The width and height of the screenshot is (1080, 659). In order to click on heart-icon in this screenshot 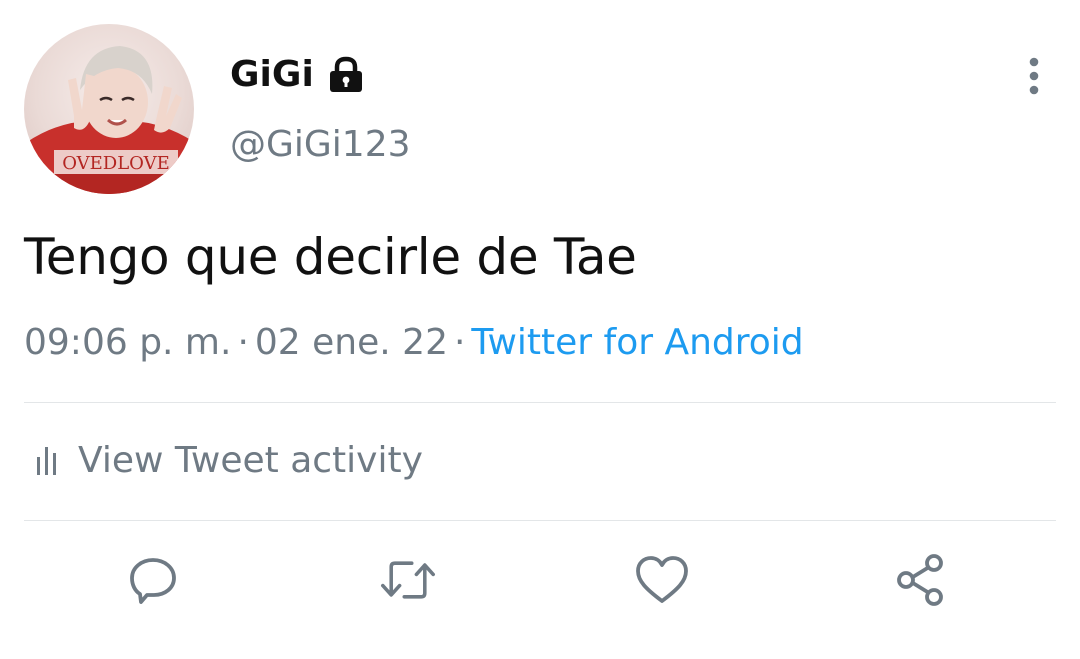, I will do `click(662, 579)`.